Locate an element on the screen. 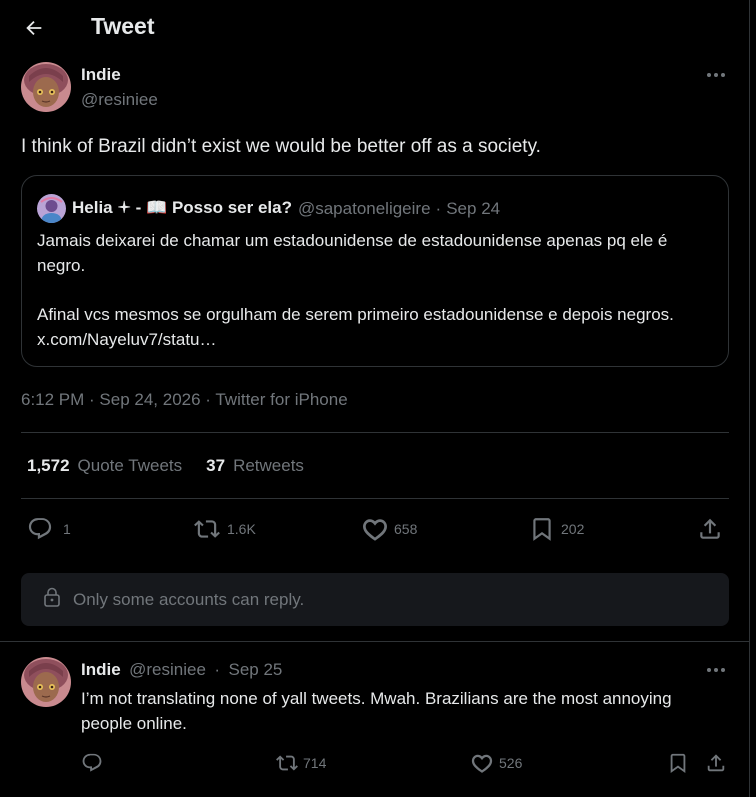  reply-restriction-notice: Only some accounts can reply. is located at coordinates (375, 599).